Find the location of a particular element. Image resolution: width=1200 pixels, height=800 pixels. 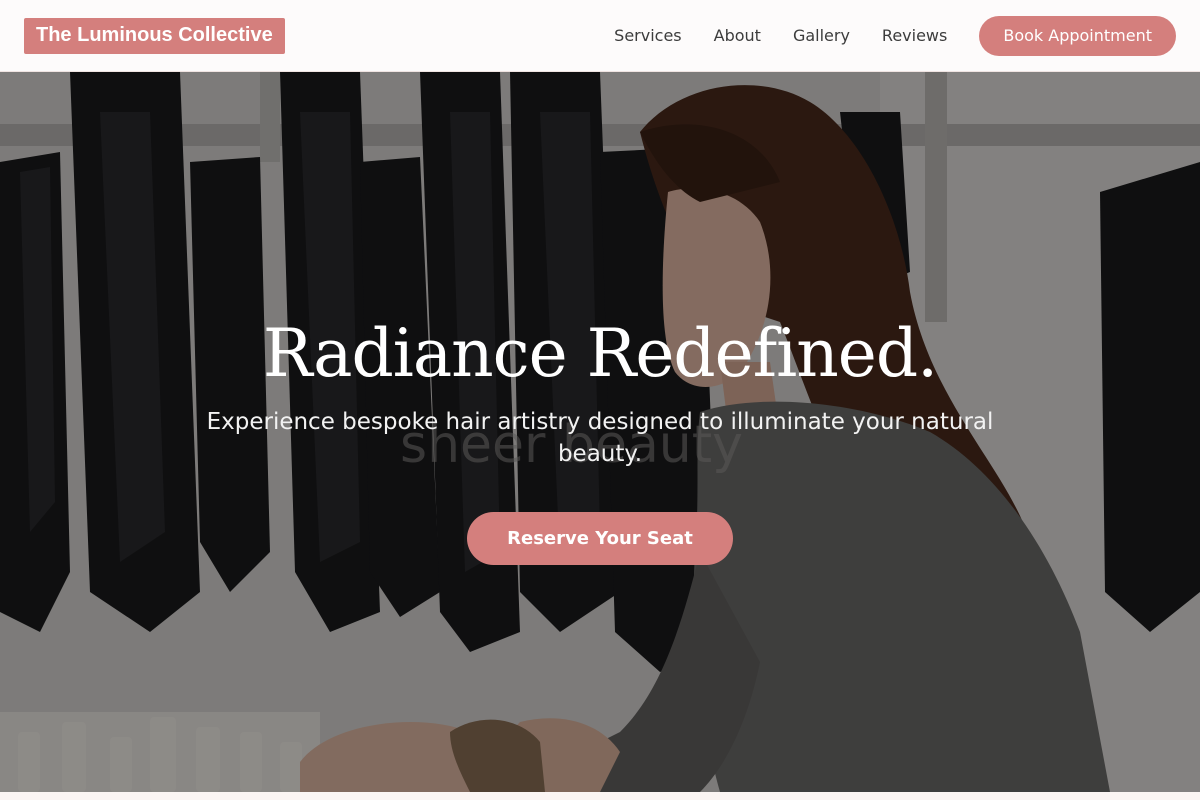

brand-logo: The Luminous Collective is located at coordinates (154, 35).